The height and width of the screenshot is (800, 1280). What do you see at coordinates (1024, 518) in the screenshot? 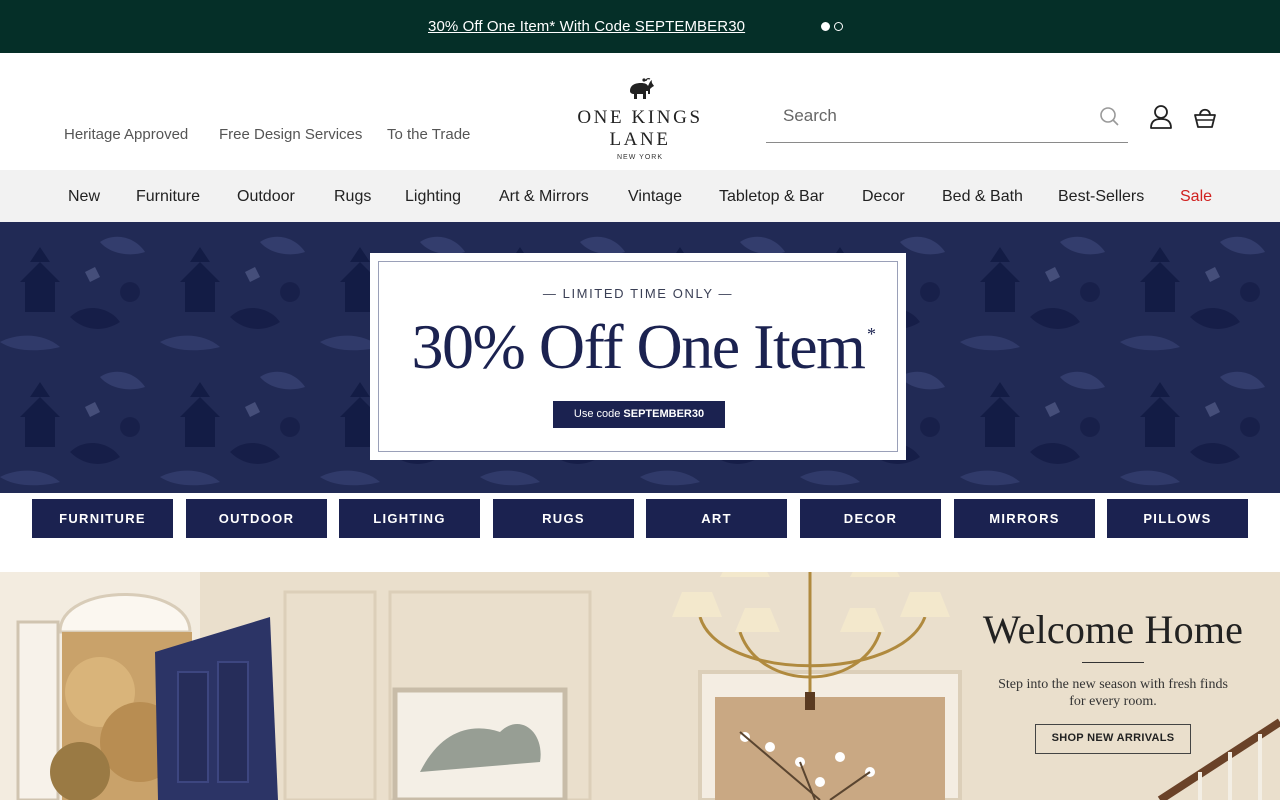
I see `category-mirrors-button: MIRRORS` at bounding box center [1024, 518].